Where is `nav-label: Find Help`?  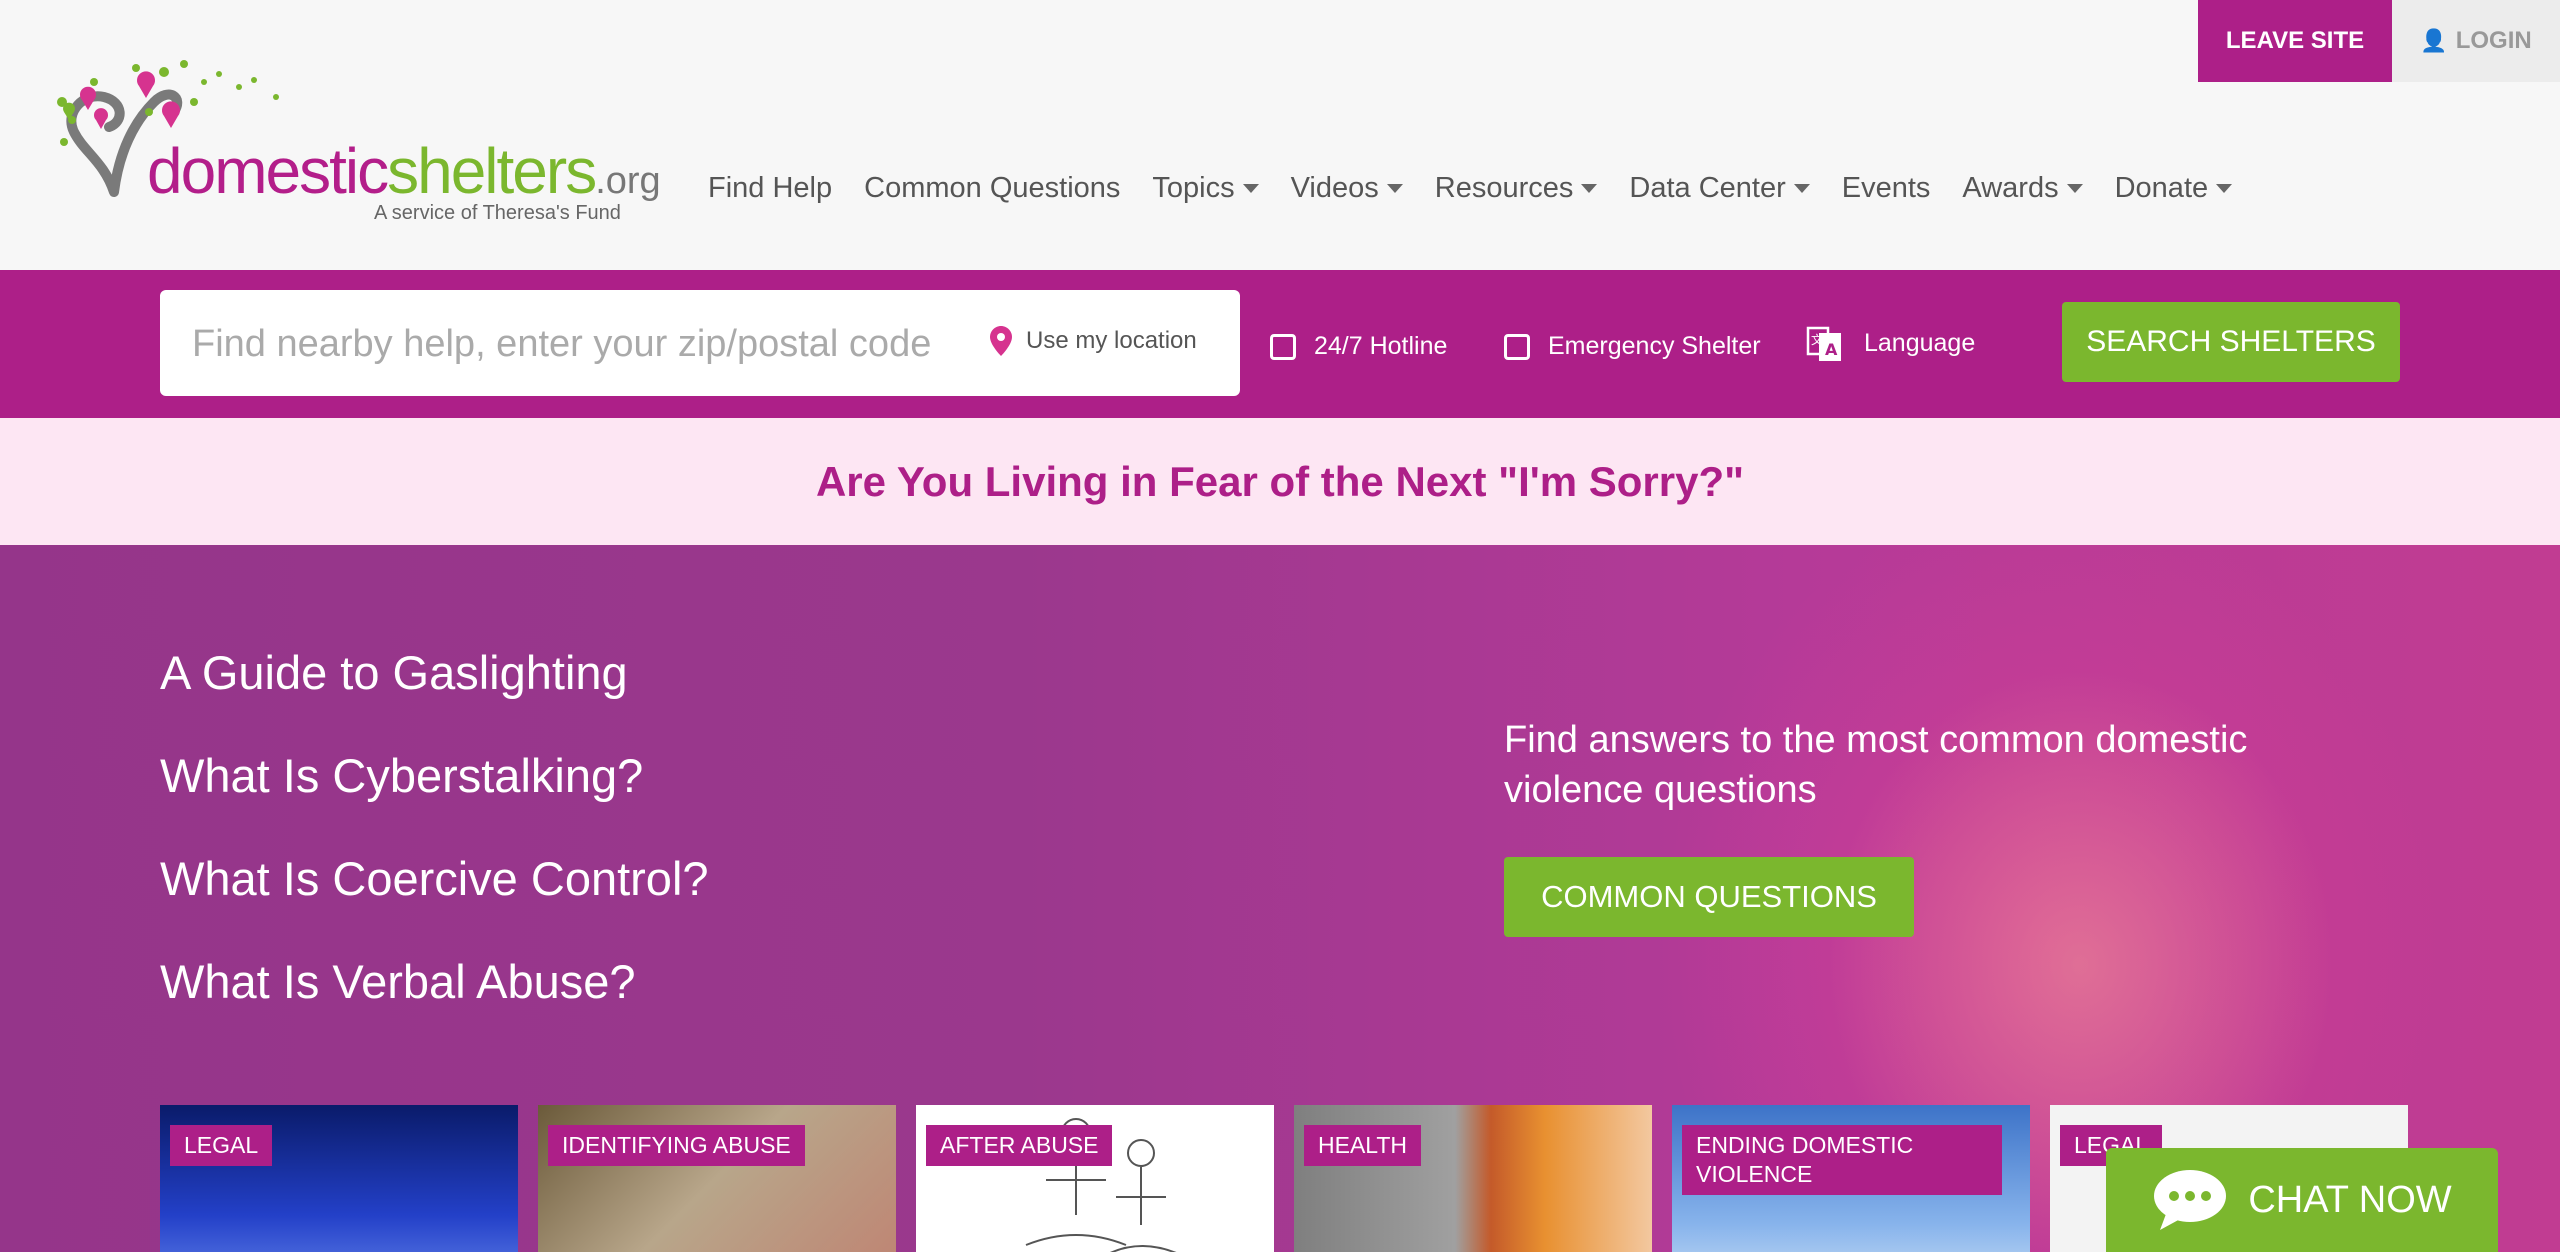 nav-label: Find Help is located at coordinates (770, 188).